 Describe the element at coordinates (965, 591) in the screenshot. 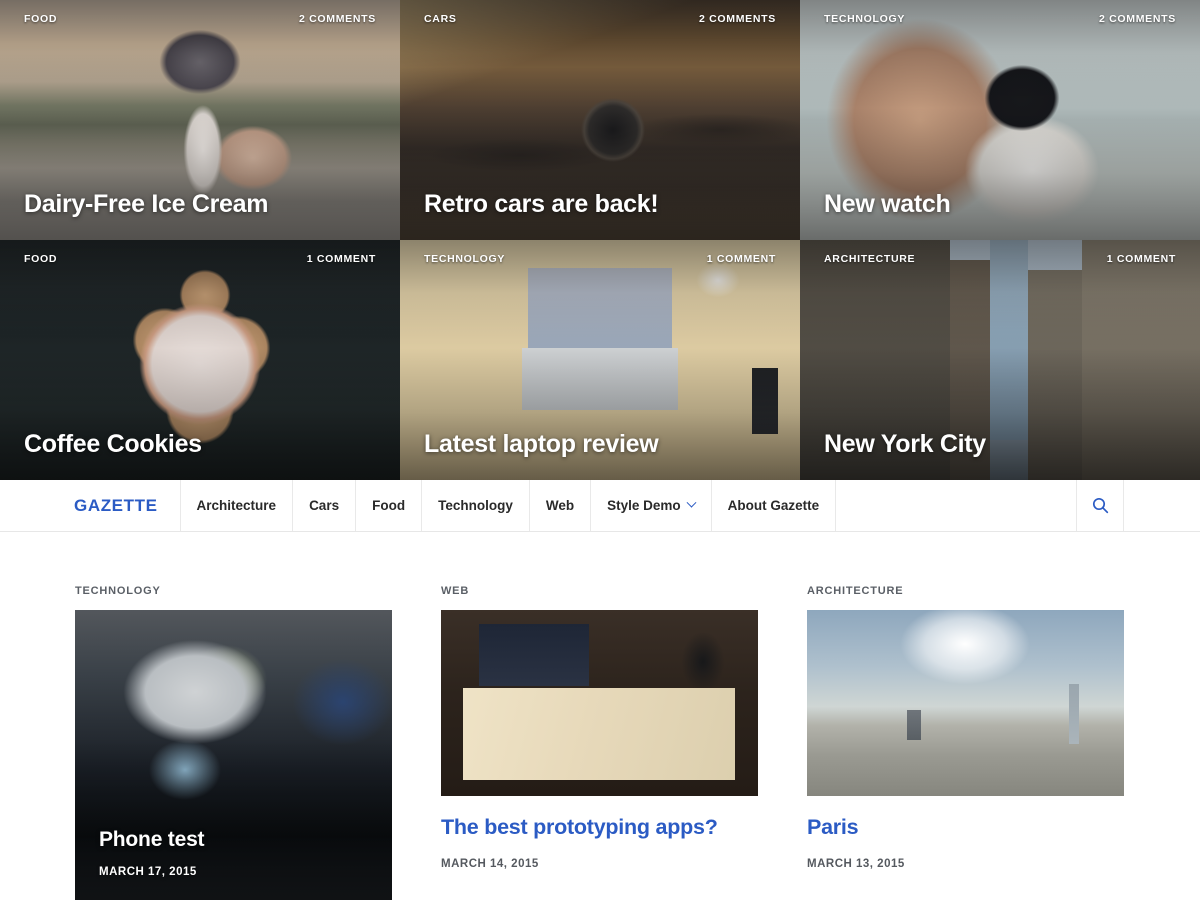

I see `post-category: ARCHITECTURE` at that location.